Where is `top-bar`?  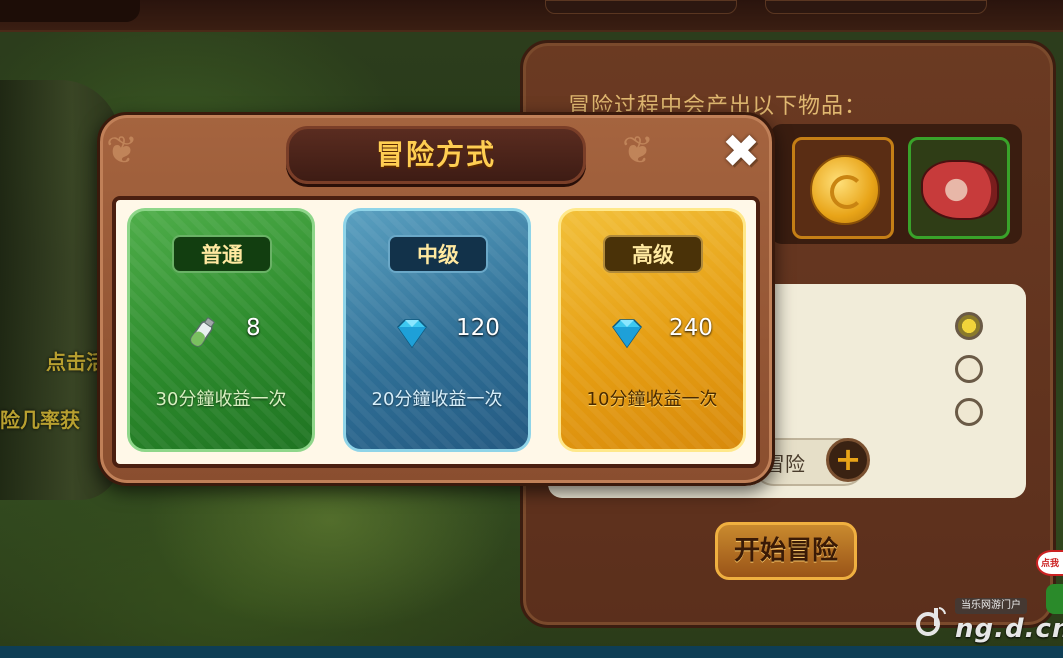
top-bar is located at coordinates (531, 16).